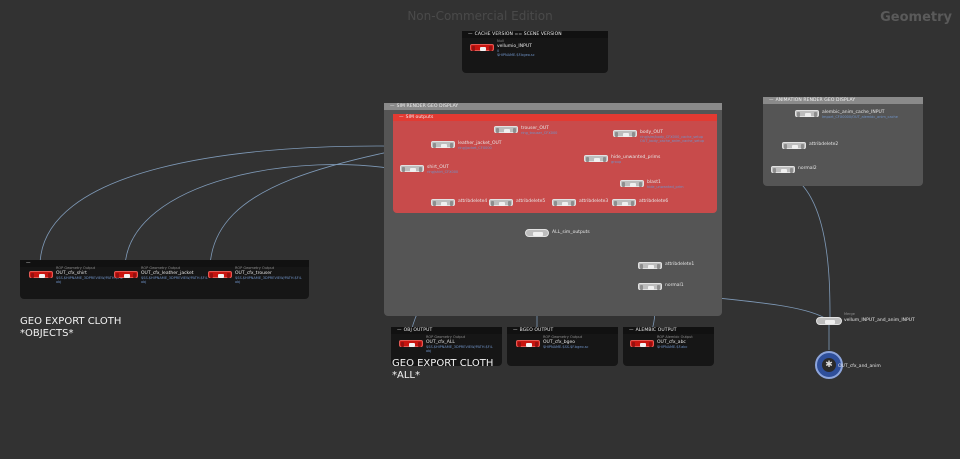  What do you see at coordinates (815, 100) in the screenshot?
I see `box-title: ANIMATION RENDER GEO DISPLAY` at bounding box center [815, 100].